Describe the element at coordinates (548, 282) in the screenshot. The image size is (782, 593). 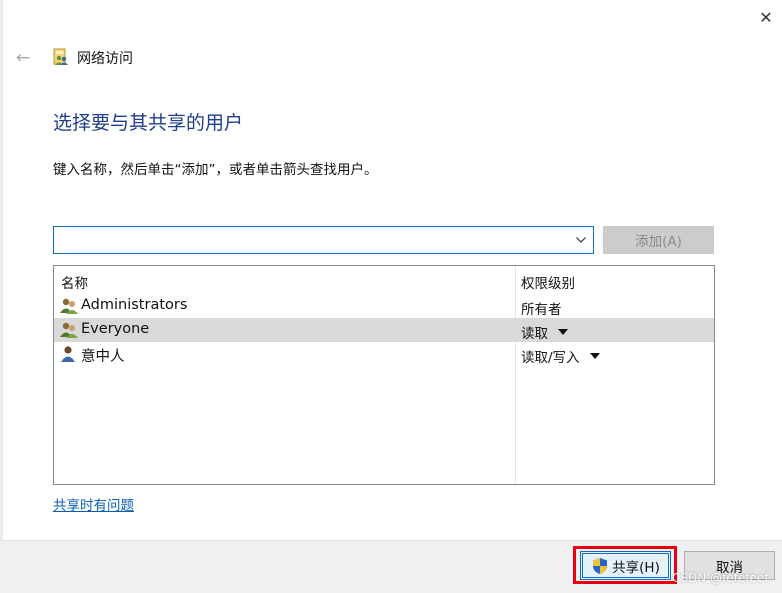
I see `column-header-permission: 权限级别` at that location.